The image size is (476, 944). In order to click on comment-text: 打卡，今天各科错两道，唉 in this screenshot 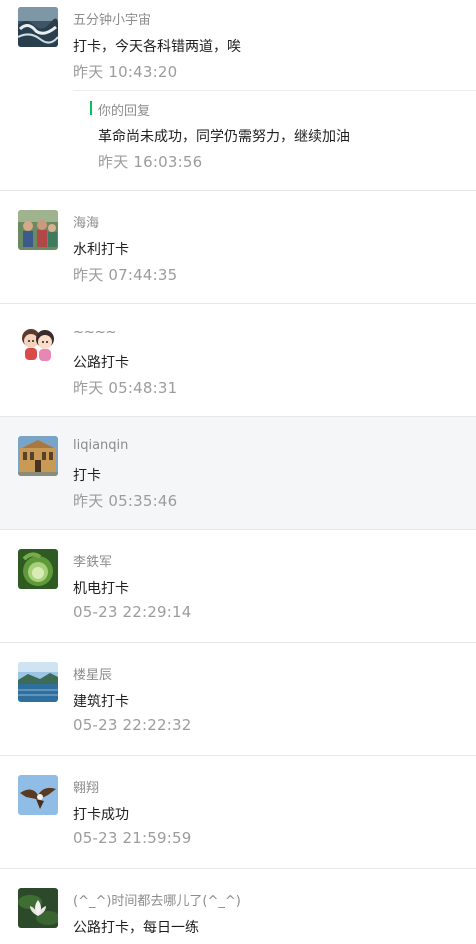, I will do `click(157, 47)`.